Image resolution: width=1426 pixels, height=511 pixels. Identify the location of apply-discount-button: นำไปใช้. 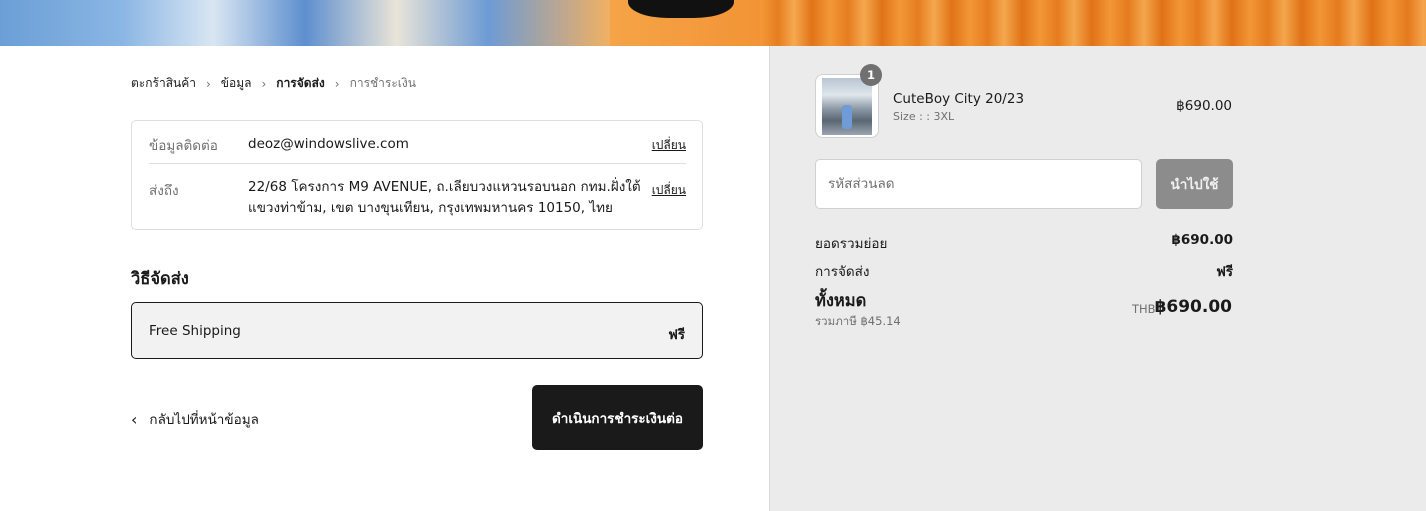
(1194, 184).